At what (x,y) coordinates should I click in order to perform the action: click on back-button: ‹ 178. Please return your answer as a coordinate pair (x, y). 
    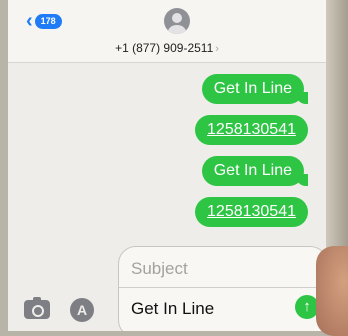
    Looking at the image, I should click on (44, 21).